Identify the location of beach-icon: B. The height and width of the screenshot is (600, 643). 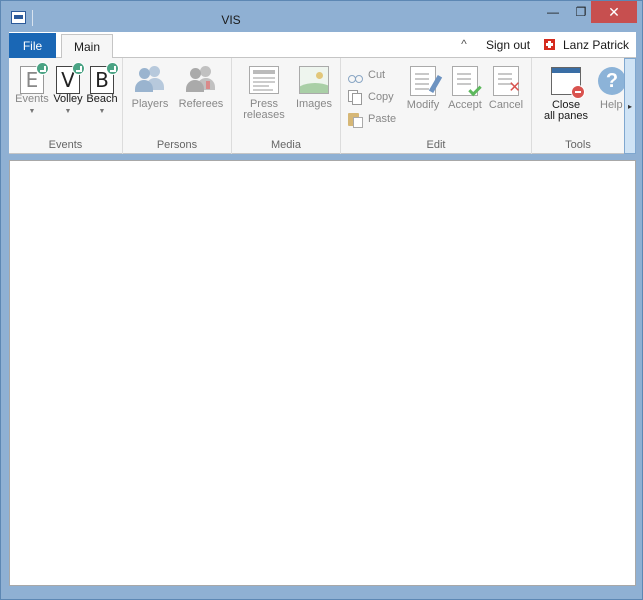
(104, 78).